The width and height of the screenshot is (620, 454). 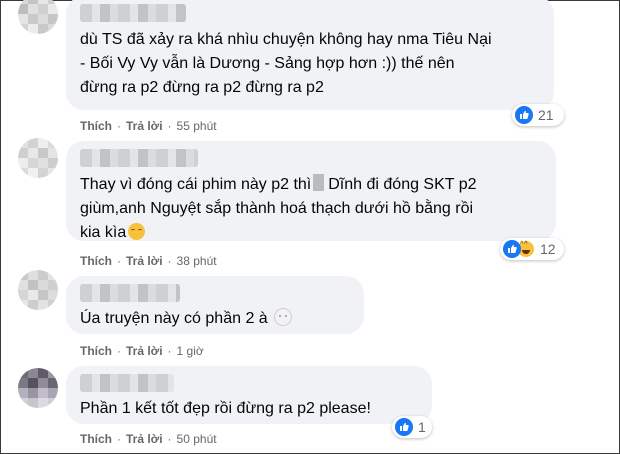 I want to click on timestamp: 55 phút, so click(x=197, y=126).